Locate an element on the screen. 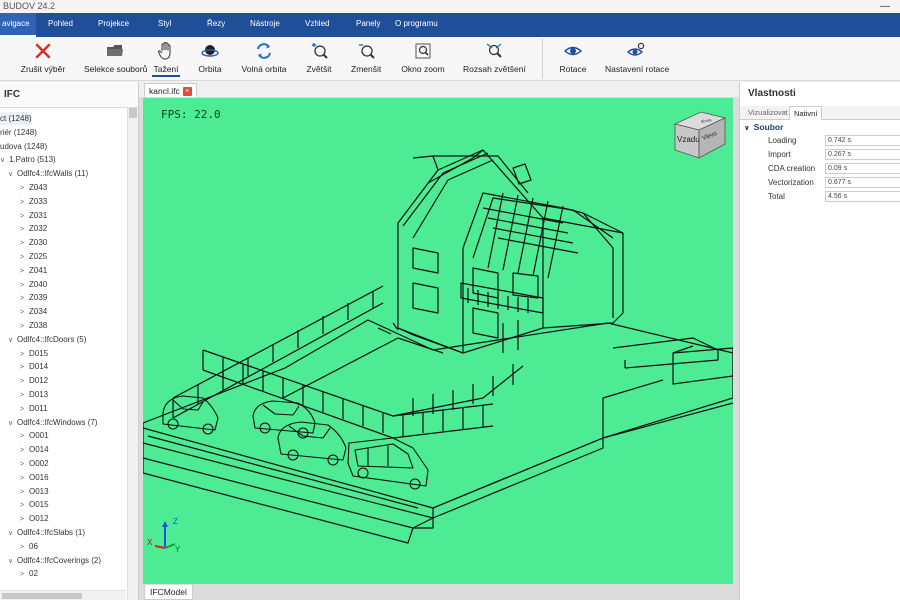 The height and width of the screenshot is (600, 900). menu-panels: Panely is located at coordinates (368, 25).